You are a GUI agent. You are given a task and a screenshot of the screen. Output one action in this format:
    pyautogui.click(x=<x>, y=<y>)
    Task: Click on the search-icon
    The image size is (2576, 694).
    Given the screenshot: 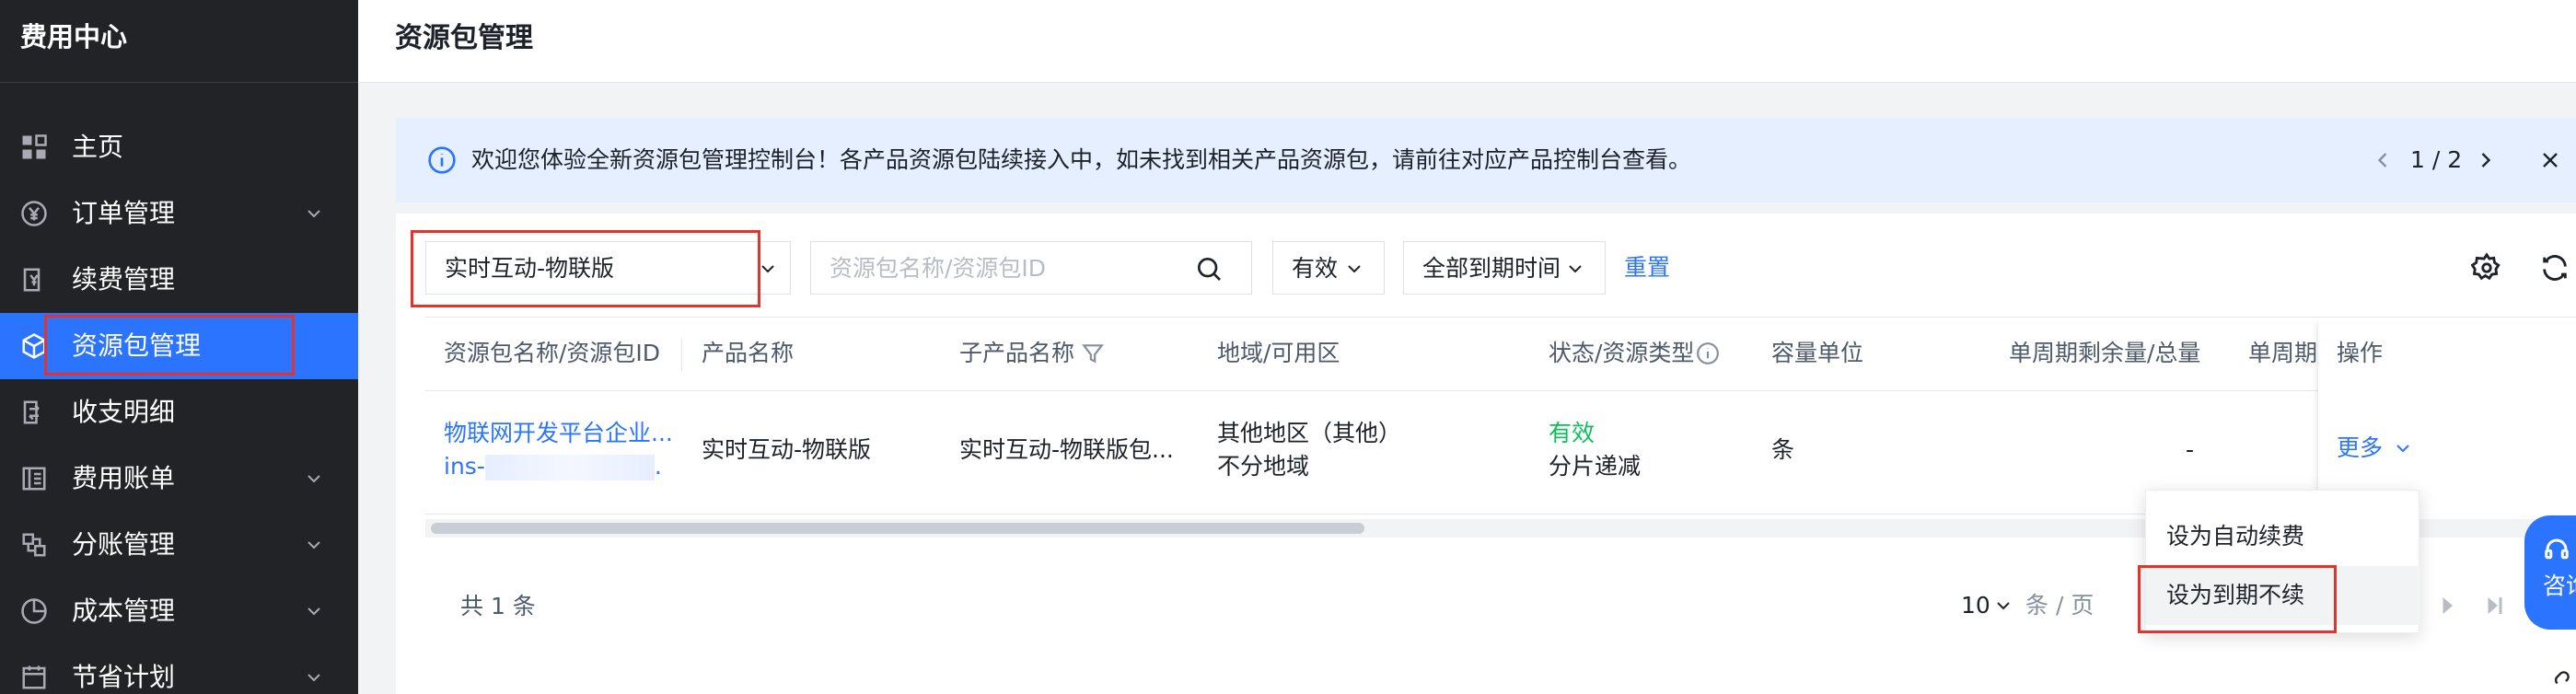 What is the action you would take?
    pyautogui.click(x=1209, y=268)
    